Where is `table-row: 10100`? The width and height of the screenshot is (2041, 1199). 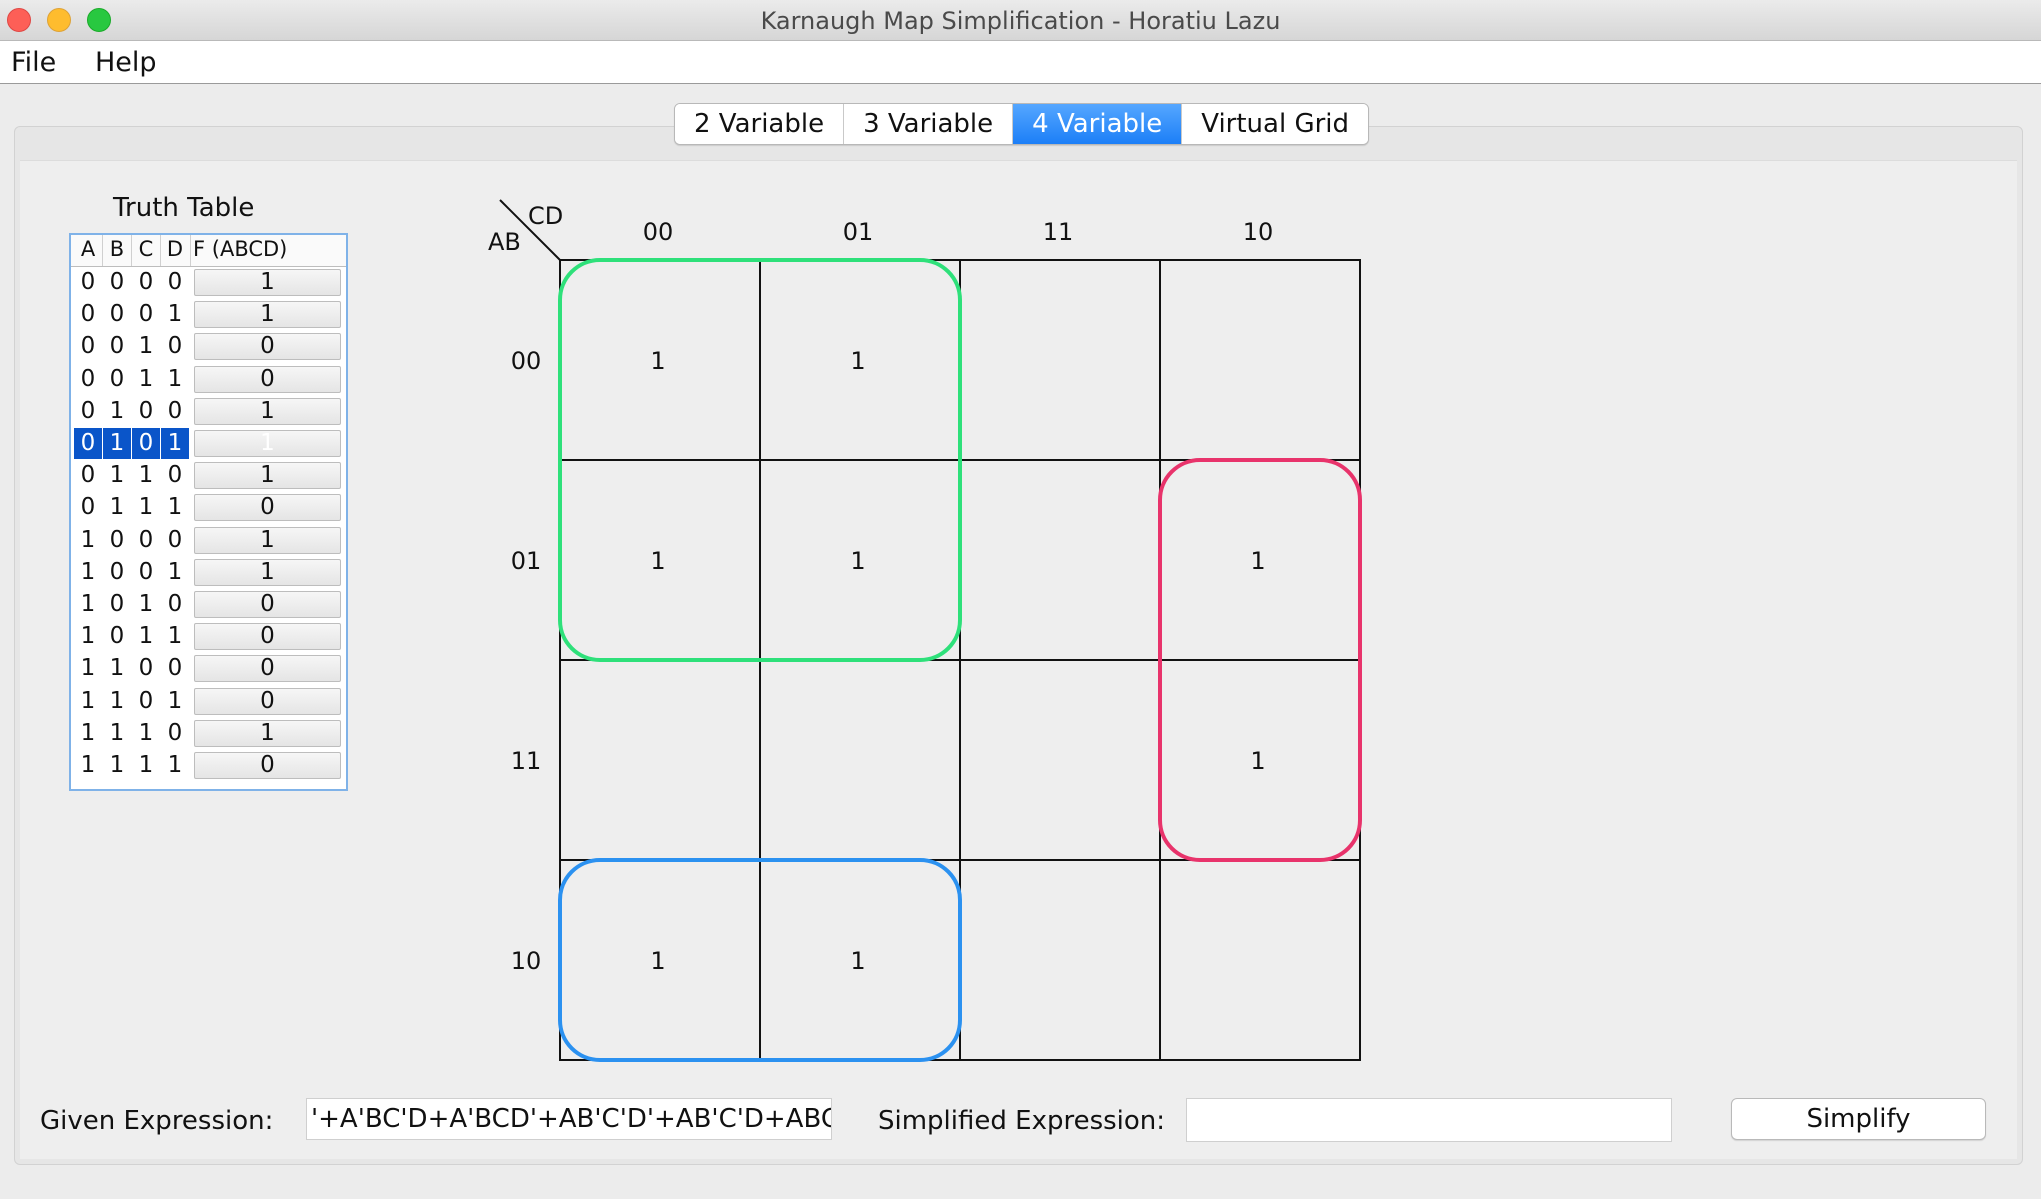
table-row: 10100 is located at coordinates (208, 605).